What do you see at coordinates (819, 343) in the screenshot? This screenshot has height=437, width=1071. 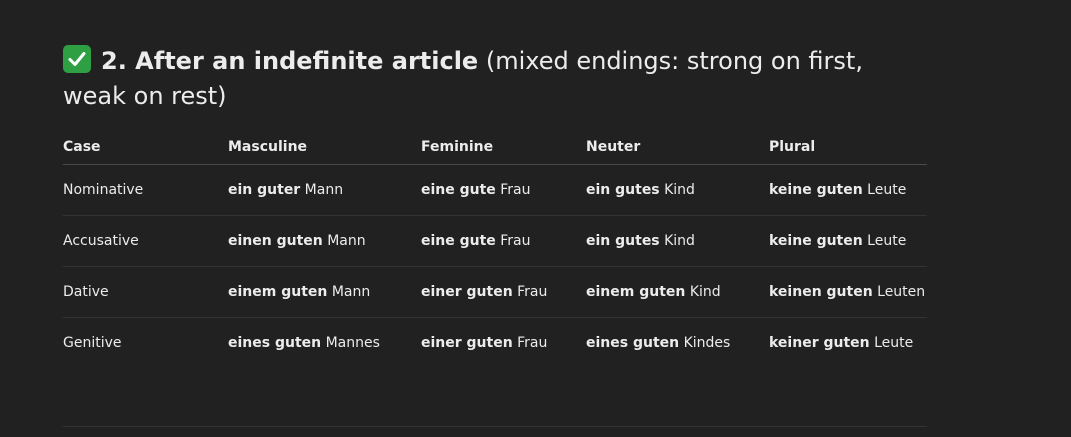 I see `article-adjective: keiner guten` at bounding box center [819, 343].